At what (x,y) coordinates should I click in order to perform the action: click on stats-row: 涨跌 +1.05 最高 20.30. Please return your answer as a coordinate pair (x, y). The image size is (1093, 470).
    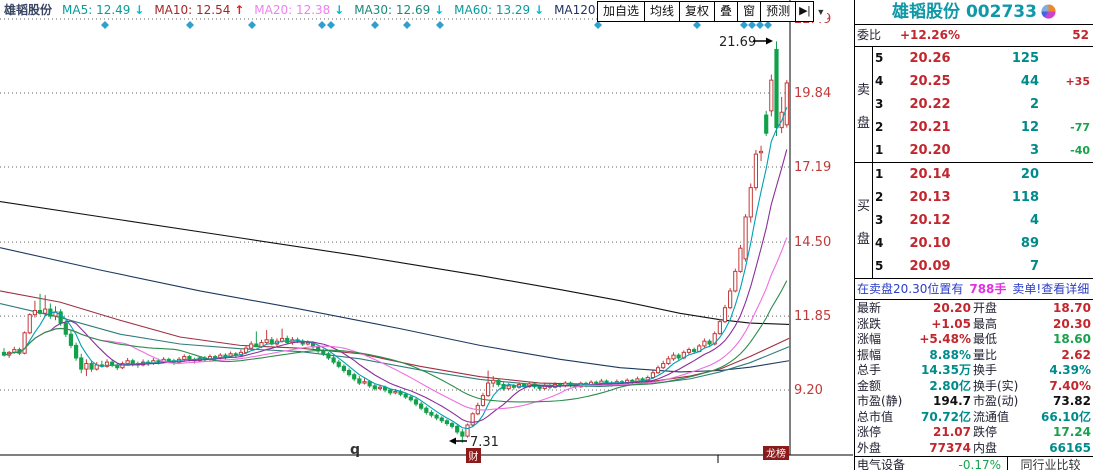
    Looking at the image, I should click on (974, 323).